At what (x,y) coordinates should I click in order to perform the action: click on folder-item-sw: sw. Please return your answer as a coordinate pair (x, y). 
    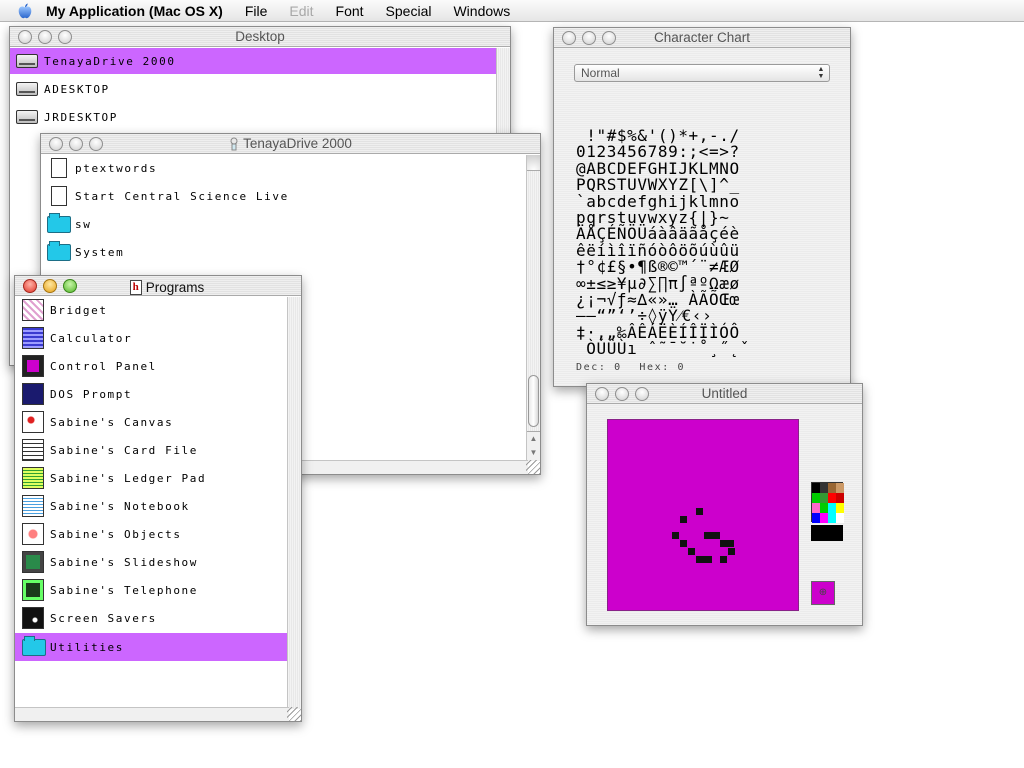
    Looking at the image, I should click on (66, 224).